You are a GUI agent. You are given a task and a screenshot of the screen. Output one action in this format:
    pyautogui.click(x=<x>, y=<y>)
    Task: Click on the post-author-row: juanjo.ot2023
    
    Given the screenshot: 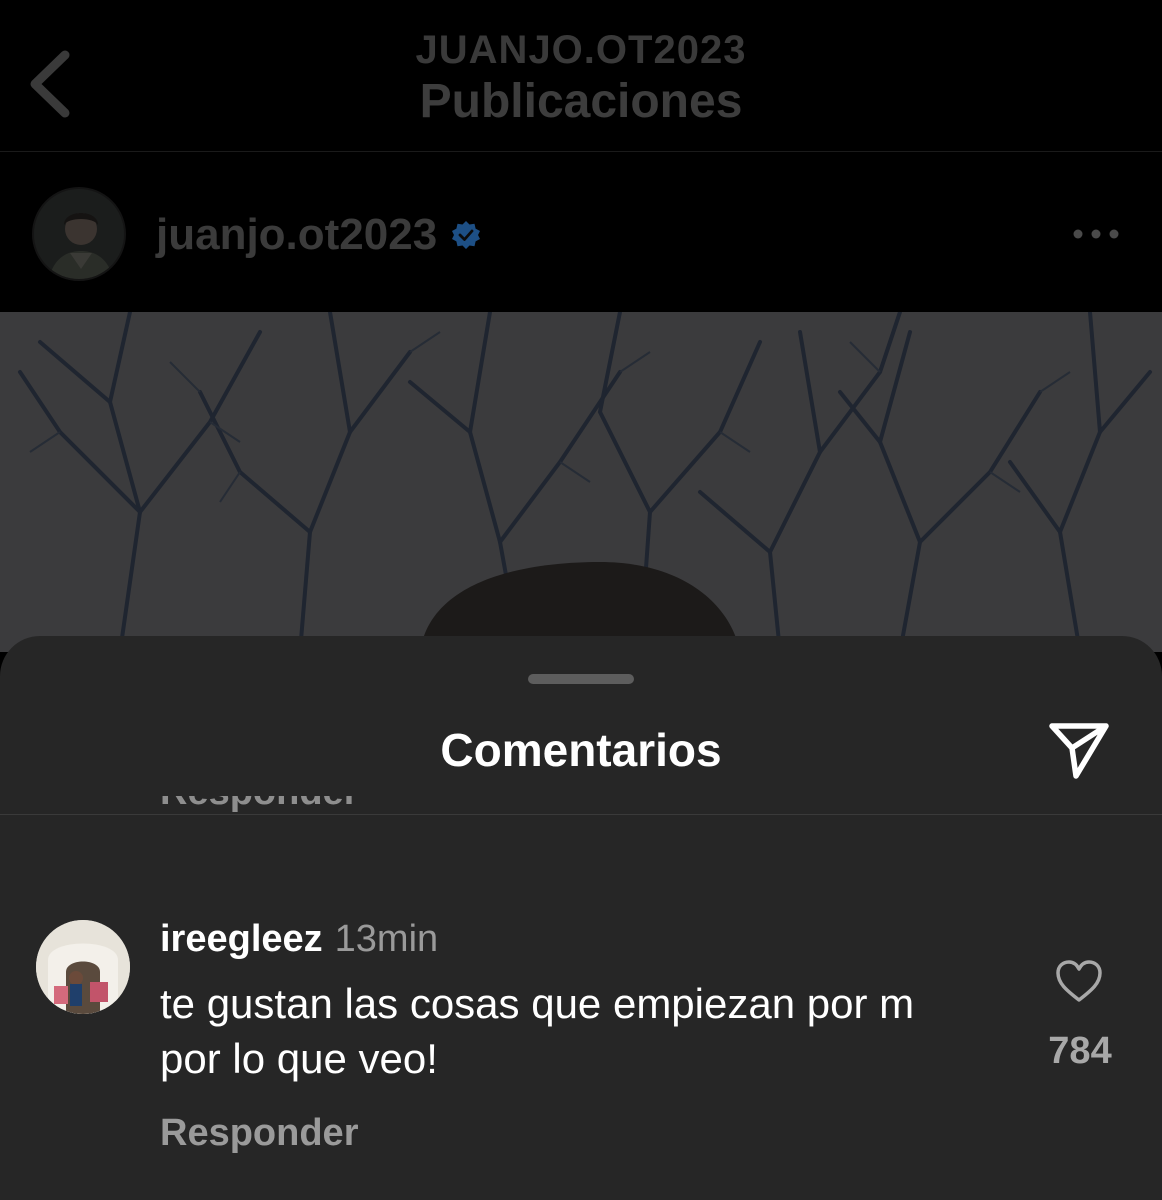 What is the action you would take?
    pyautogui.click(x=318, y=235)
    